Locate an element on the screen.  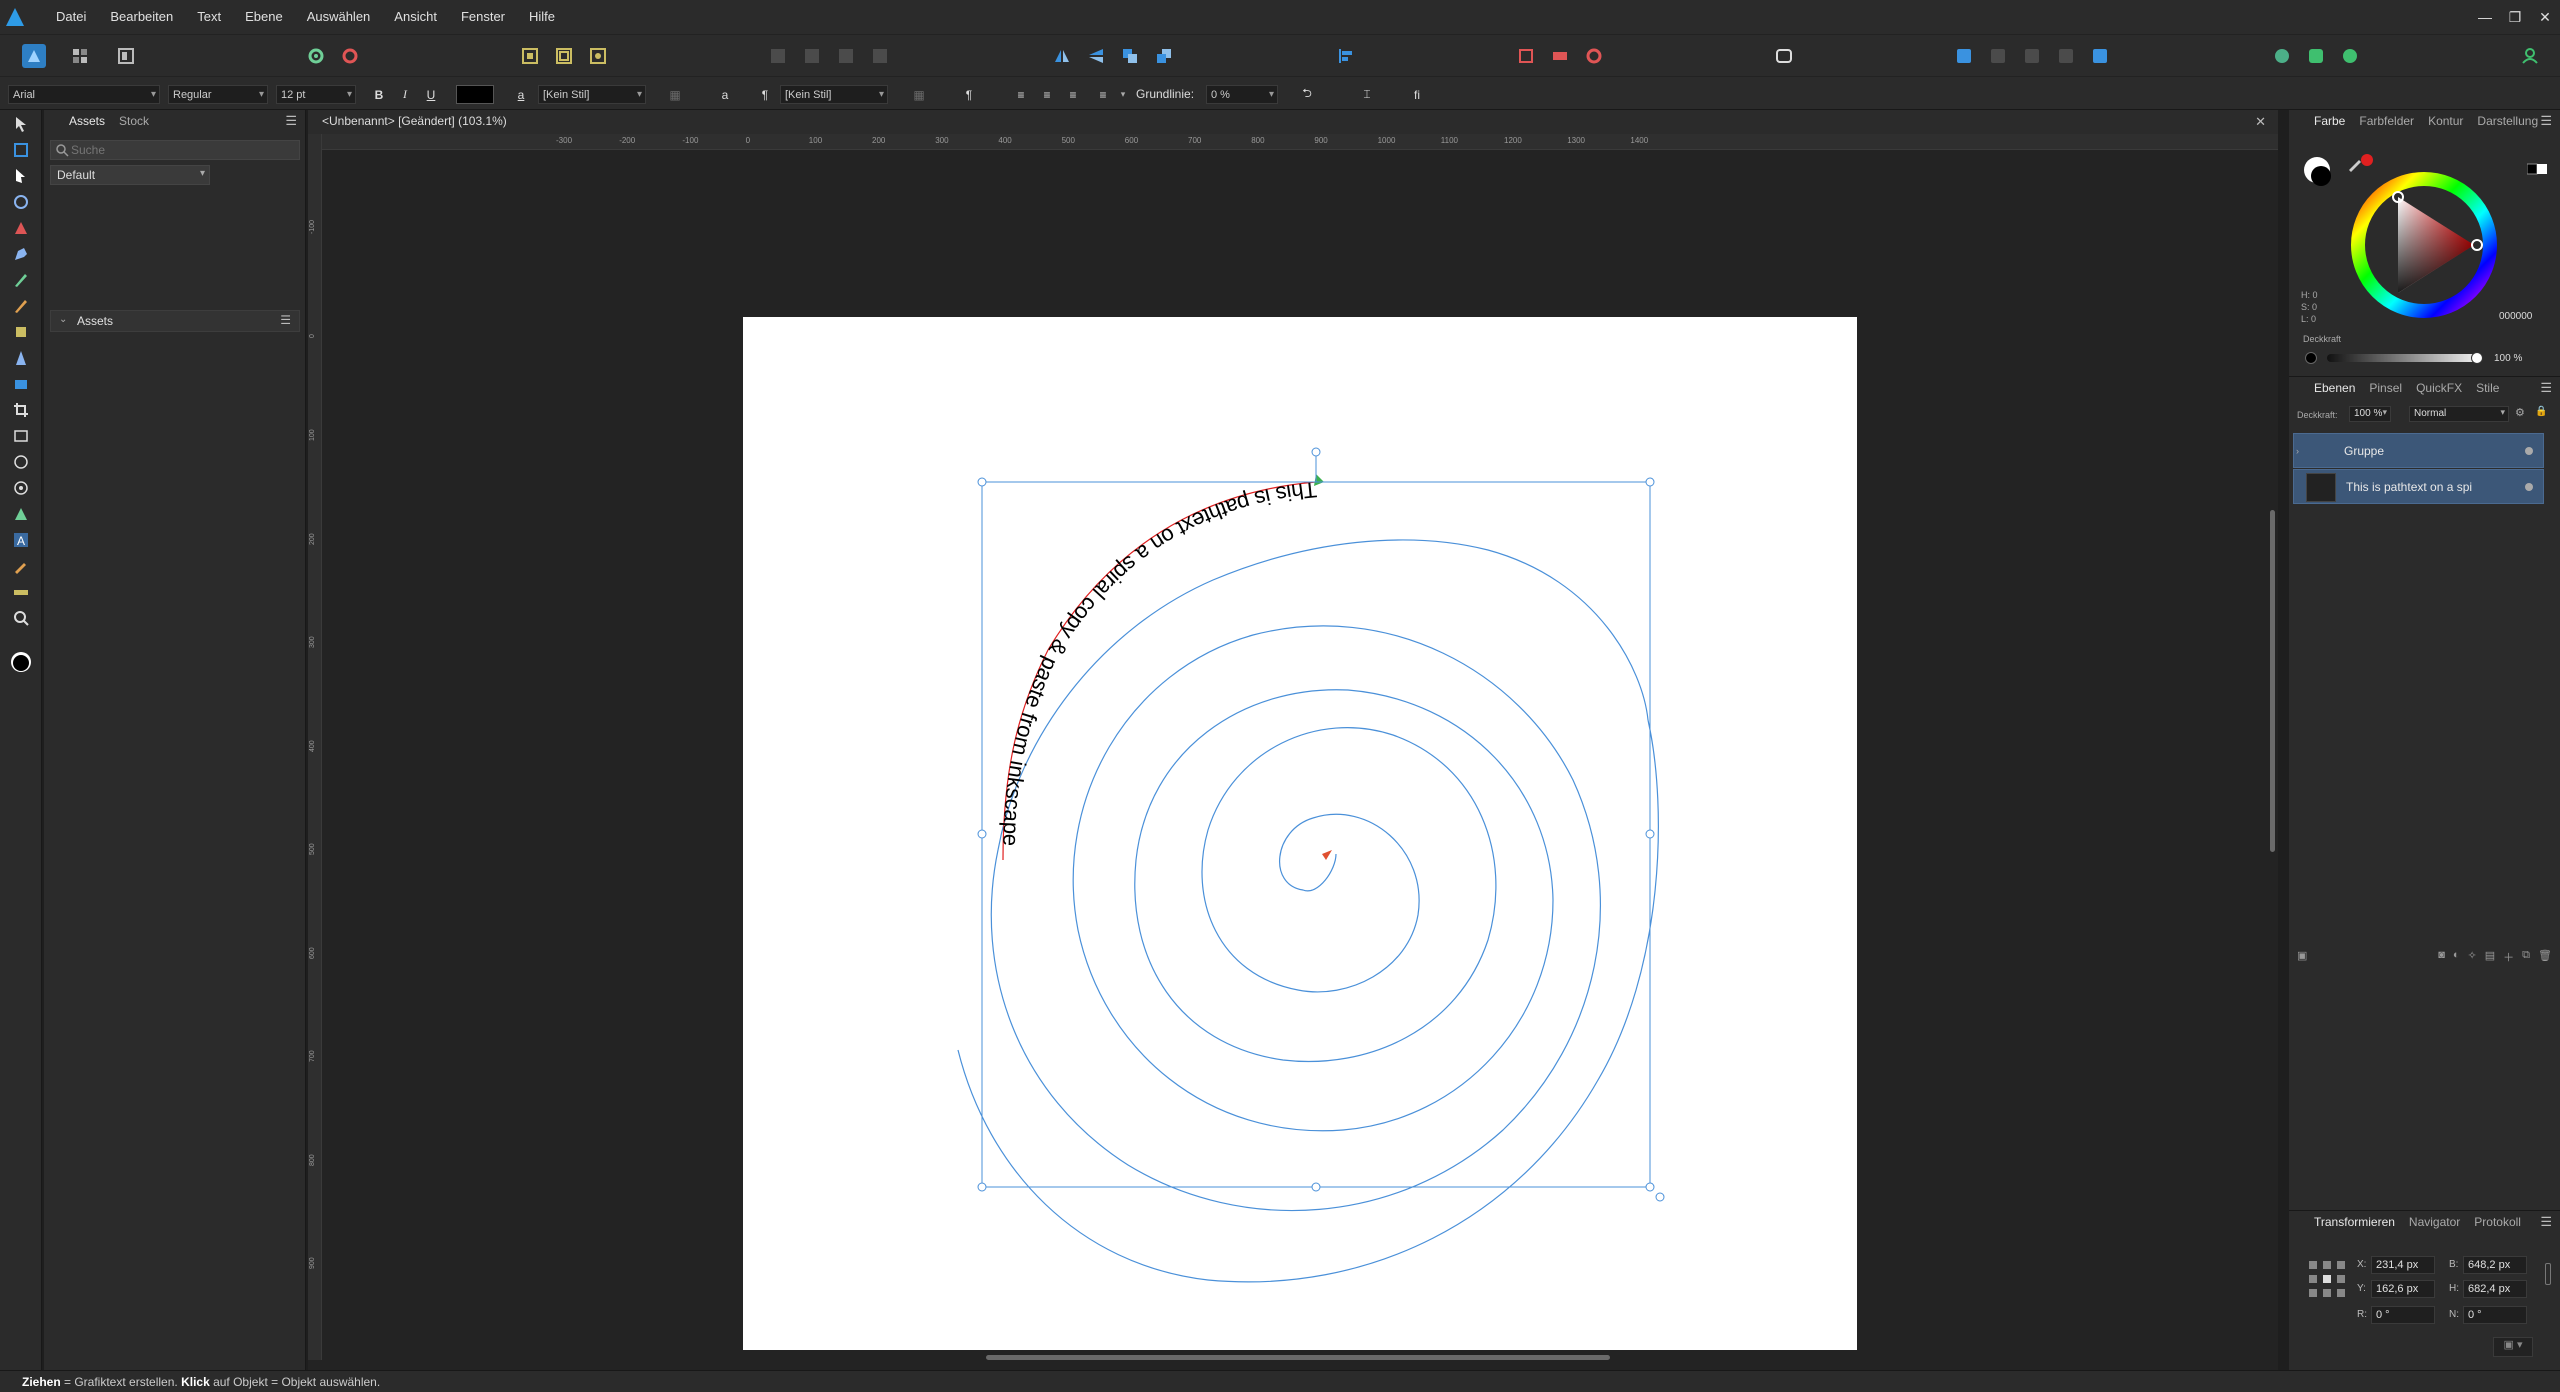
menu-ansicht: Ansicht is located at coordinates (415, 17).